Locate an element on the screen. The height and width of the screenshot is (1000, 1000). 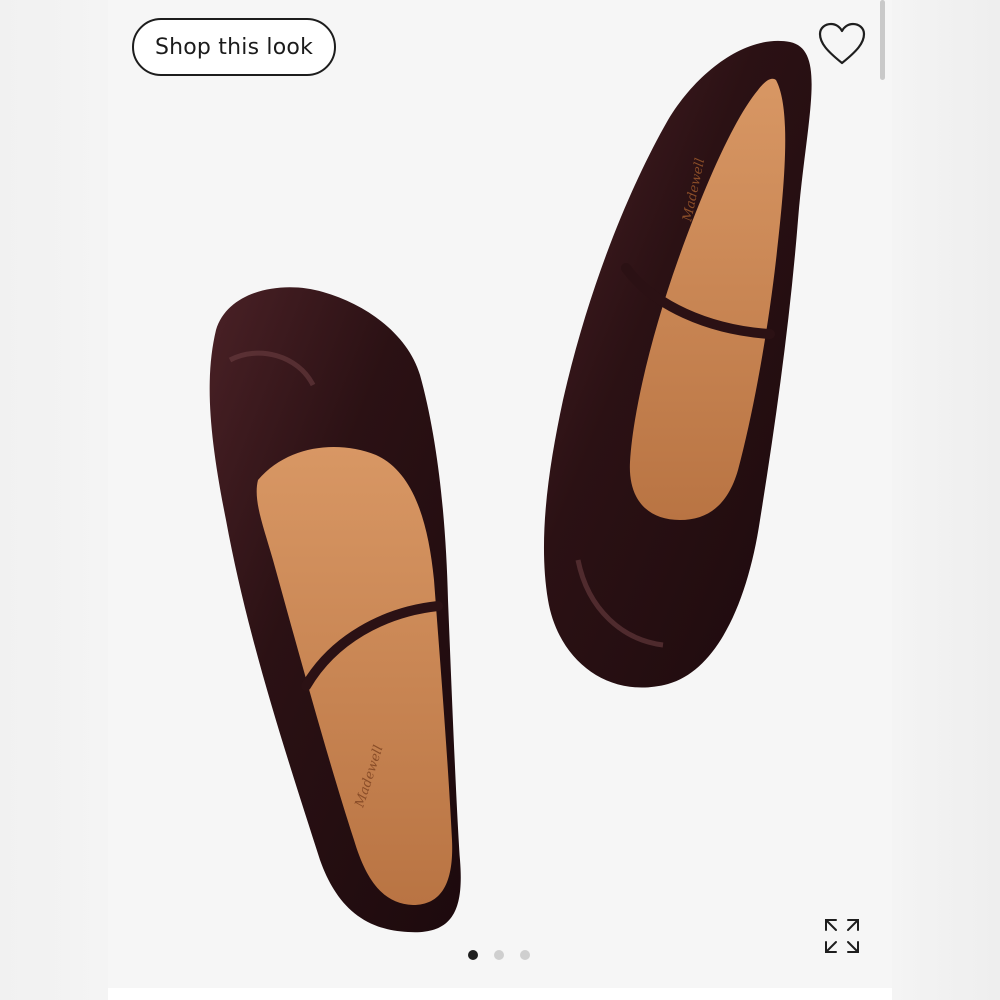
shop-this-look-button: Shop this look is located at coordinates (234, 47).